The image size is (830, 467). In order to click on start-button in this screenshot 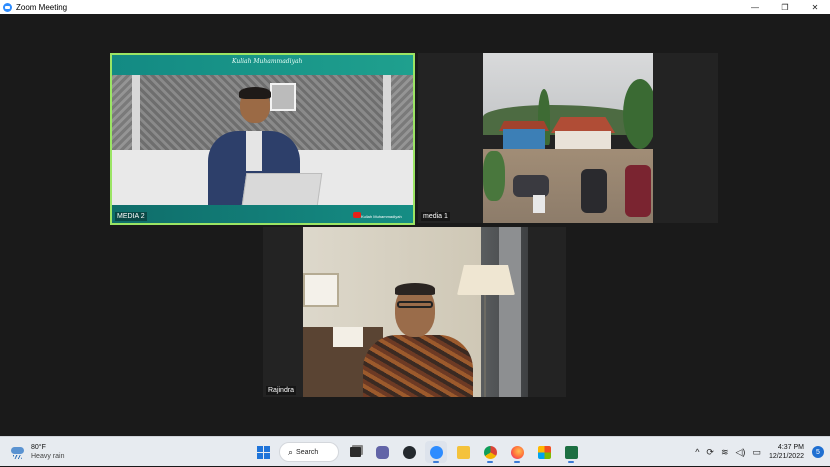, I will do `click(263, 452)`.